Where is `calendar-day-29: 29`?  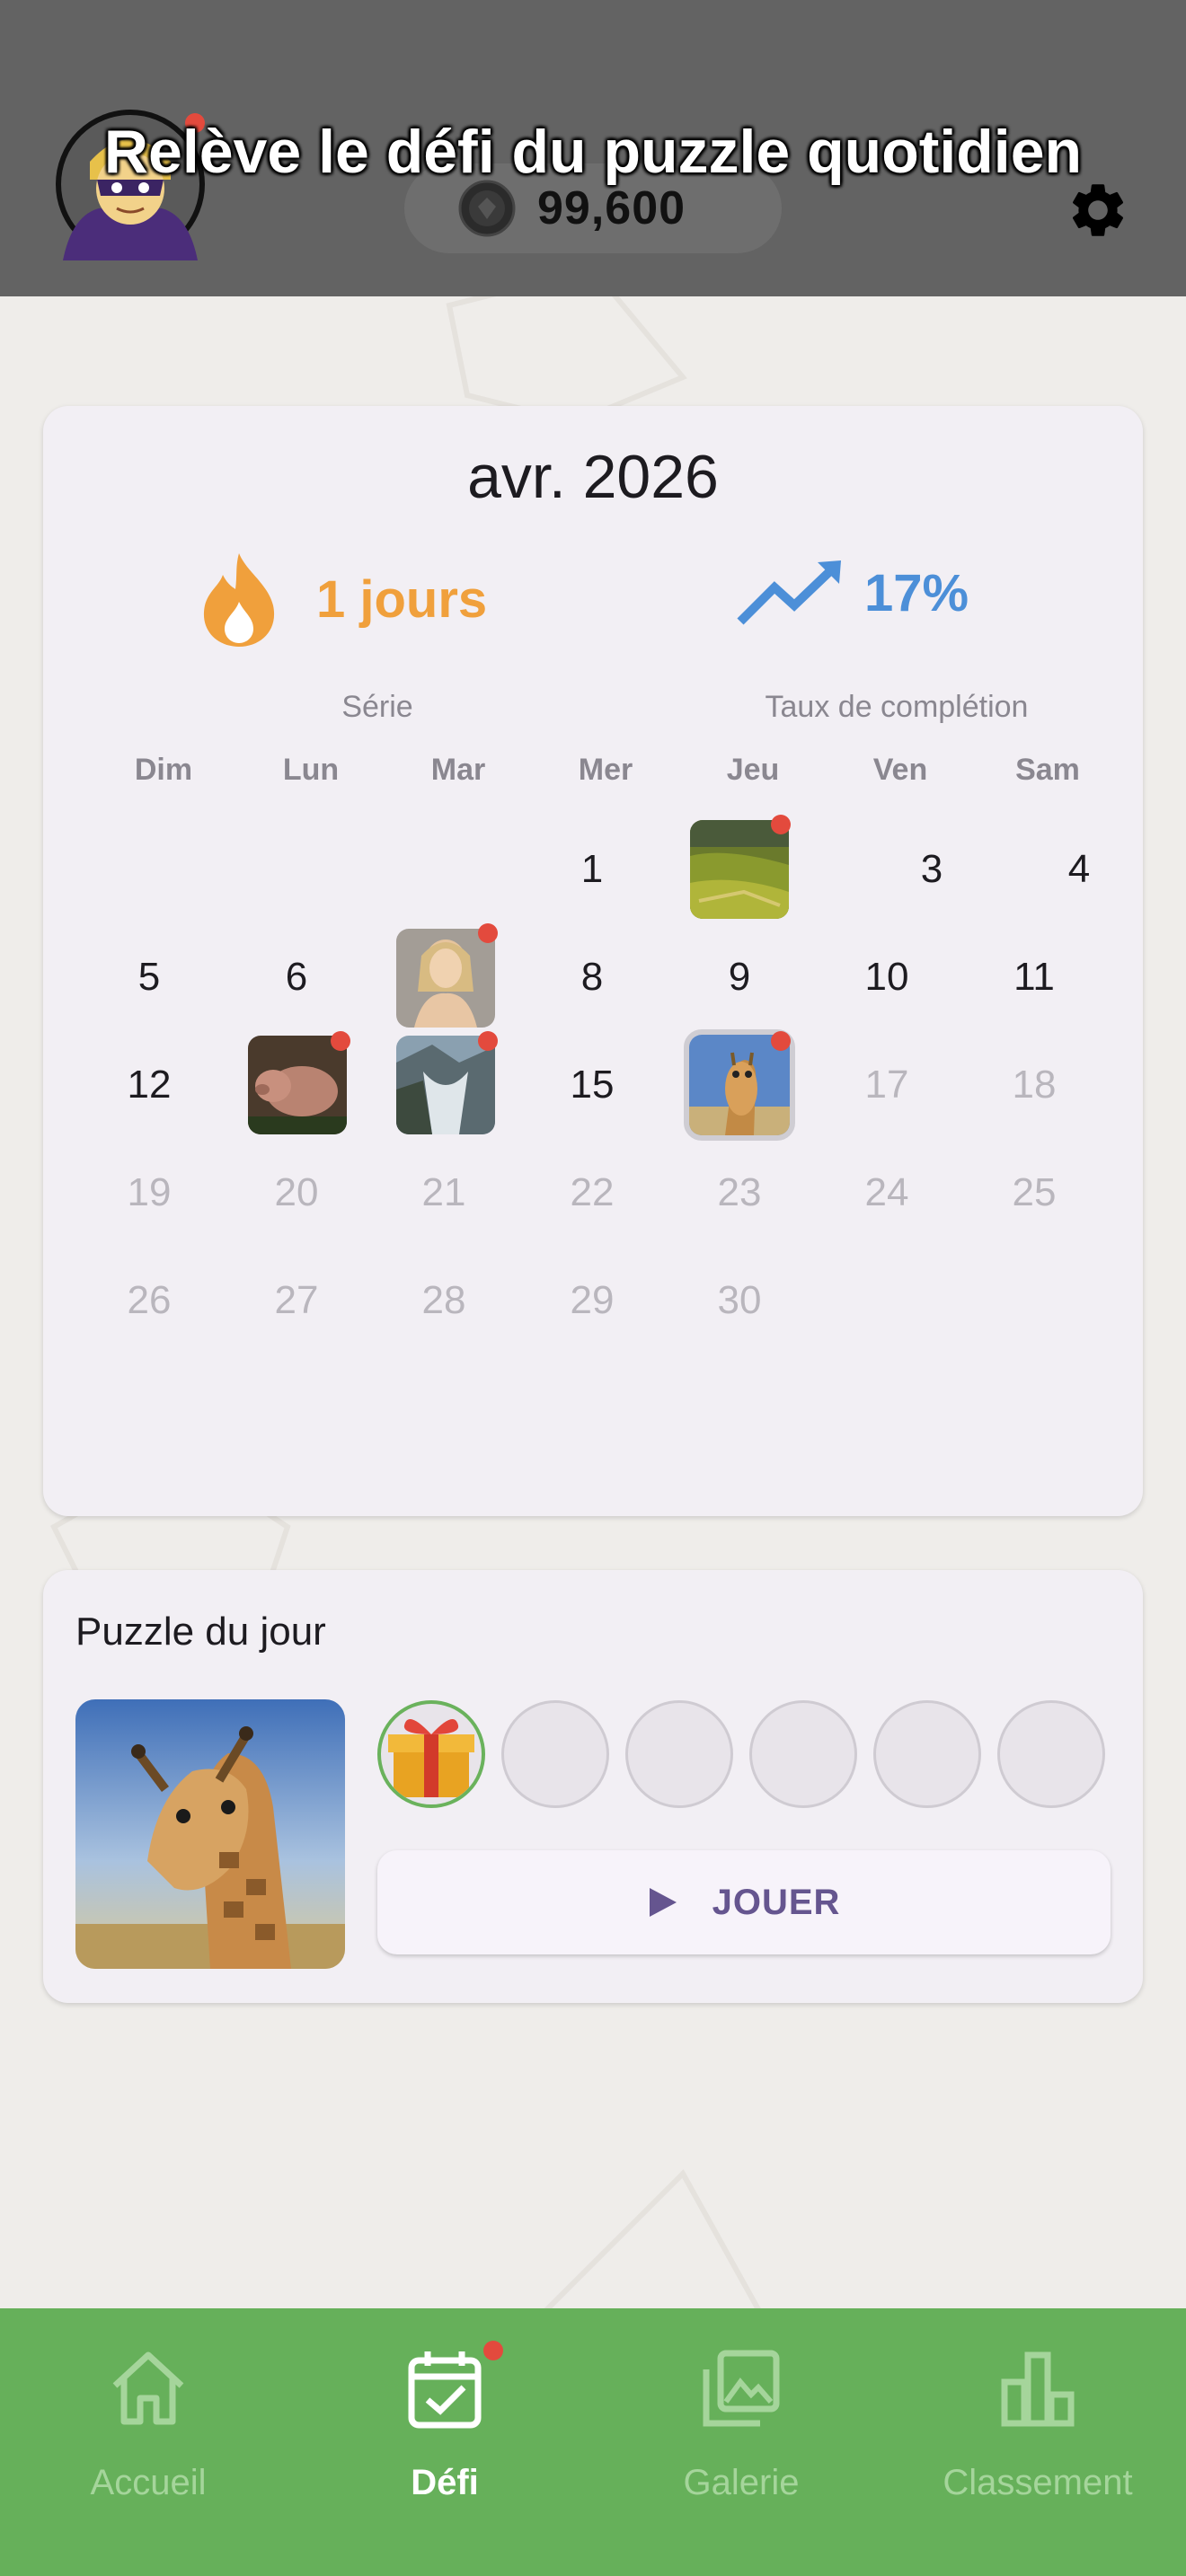
calendar-day-29: 29 is located at coordinates (592, 1300).